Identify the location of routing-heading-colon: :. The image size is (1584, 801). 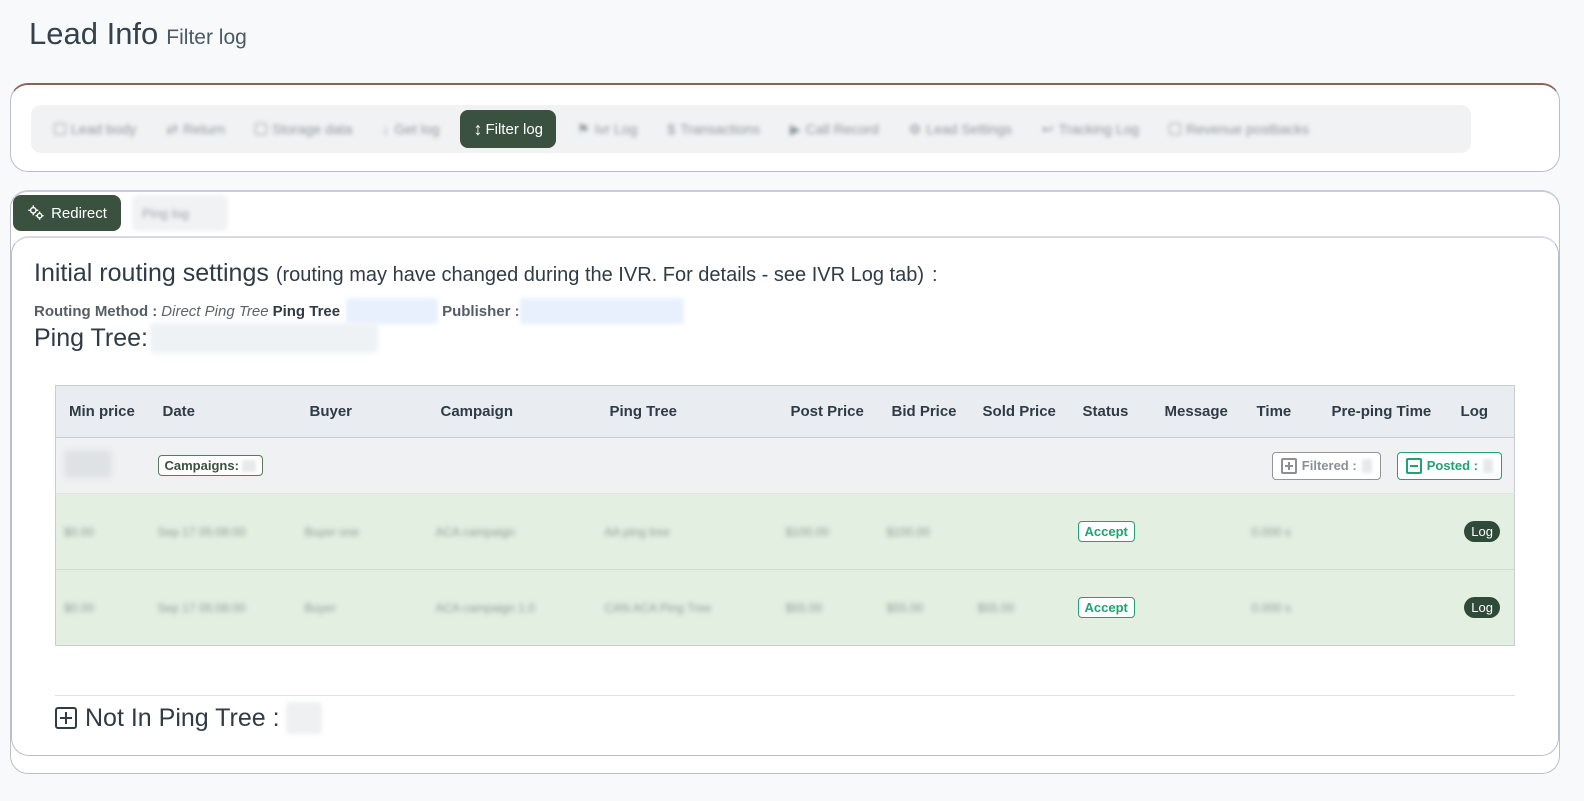
(934, 275).